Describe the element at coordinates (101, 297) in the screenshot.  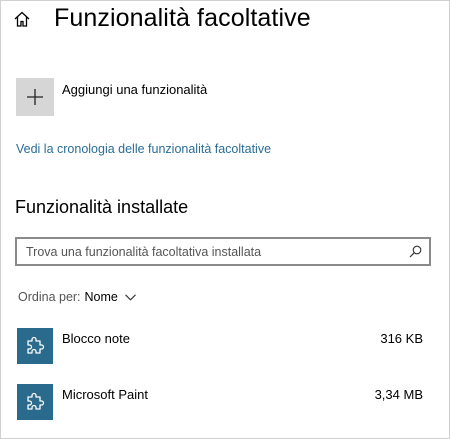
I see `sort-value: Nome` at that location.